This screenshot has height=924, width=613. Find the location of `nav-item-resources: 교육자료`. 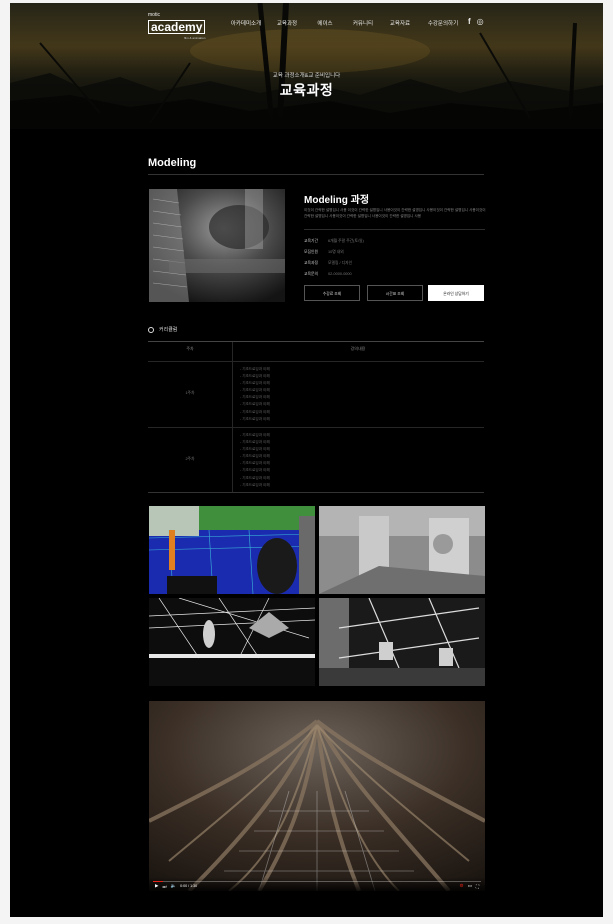

nav-item-resources: 교육자료 is located at coordinates (400, 23).